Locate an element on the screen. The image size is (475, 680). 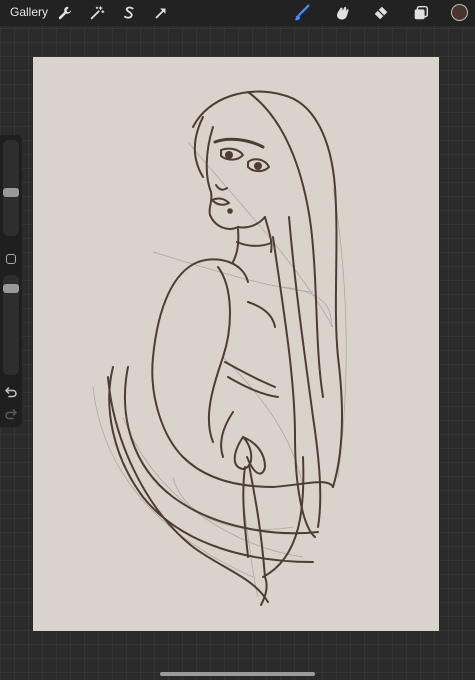
eraser-icon is located at coordinates (381, 13).